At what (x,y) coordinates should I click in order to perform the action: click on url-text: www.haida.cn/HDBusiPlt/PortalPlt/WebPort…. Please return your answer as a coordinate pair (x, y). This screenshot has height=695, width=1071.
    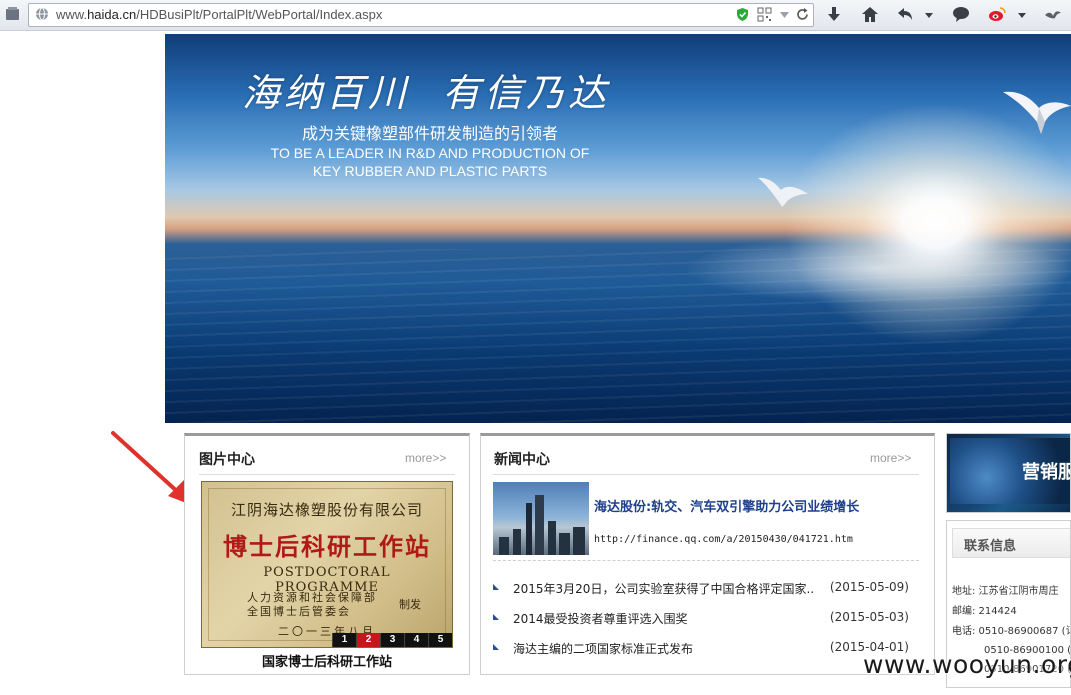
    Looking at the image, I should click on (219, 14).